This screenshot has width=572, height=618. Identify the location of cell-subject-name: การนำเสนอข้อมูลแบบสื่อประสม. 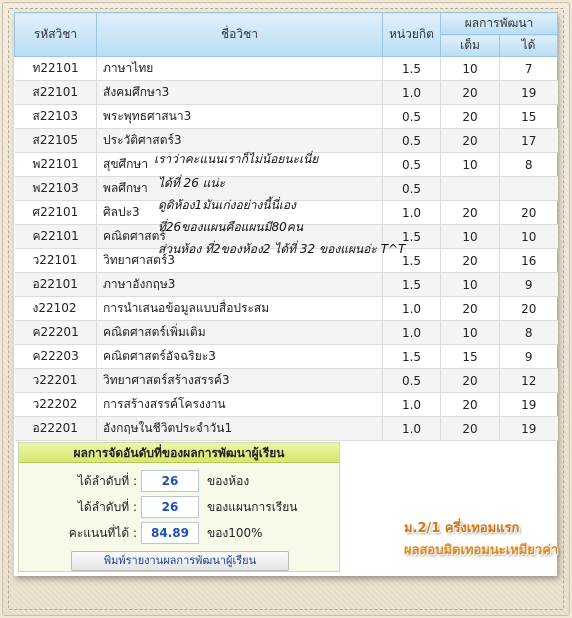
(239, 308).